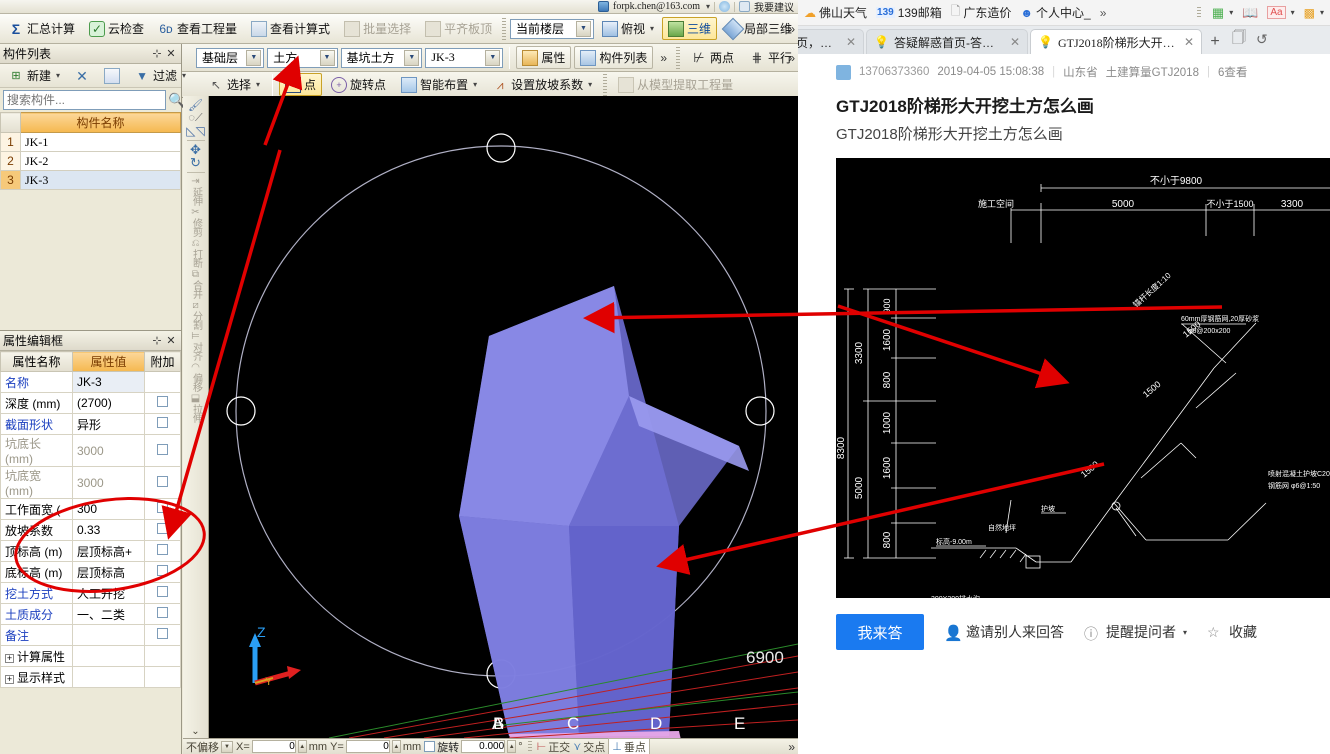  Describe the element at coordinates (708, 6) in the screenshot. I see `account-caret-icon: ▾` at that location.